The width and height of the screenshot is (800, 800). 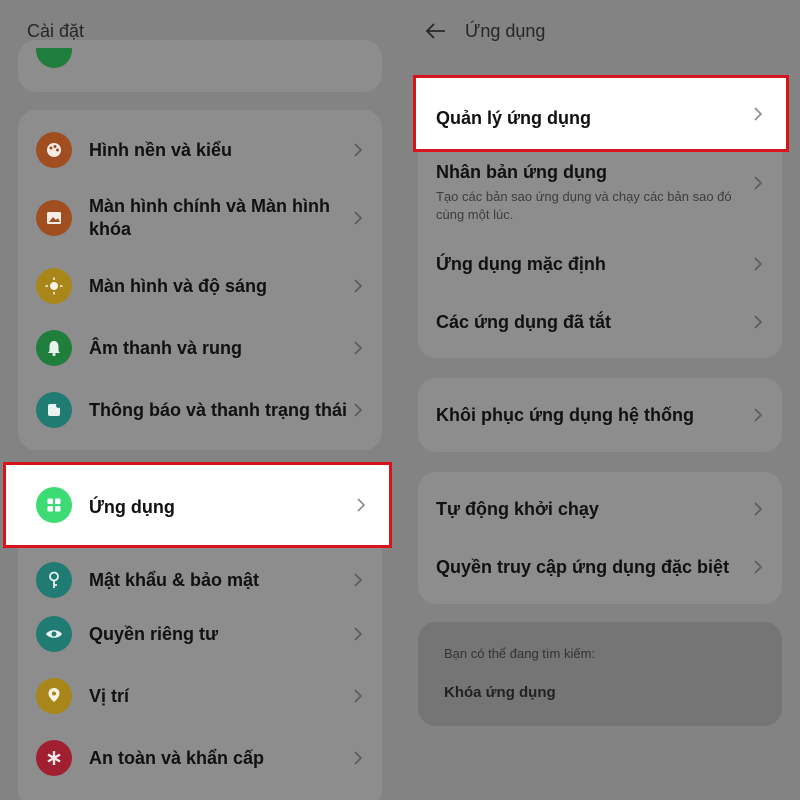 What do you see at coordinates (54, 348) in the screenshot?
I see `bell-icon` at bounding box center [54, 348].